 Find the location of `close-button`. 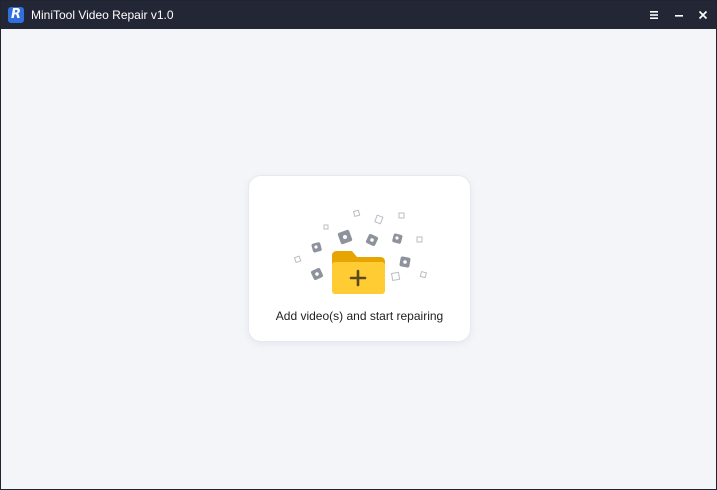

close-button is located at coordinates (703, 15).